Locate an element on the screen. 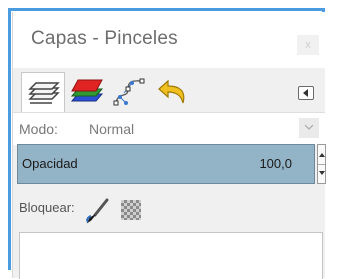  lock-alpha-checker-icon is located at coordinates (131, 210).